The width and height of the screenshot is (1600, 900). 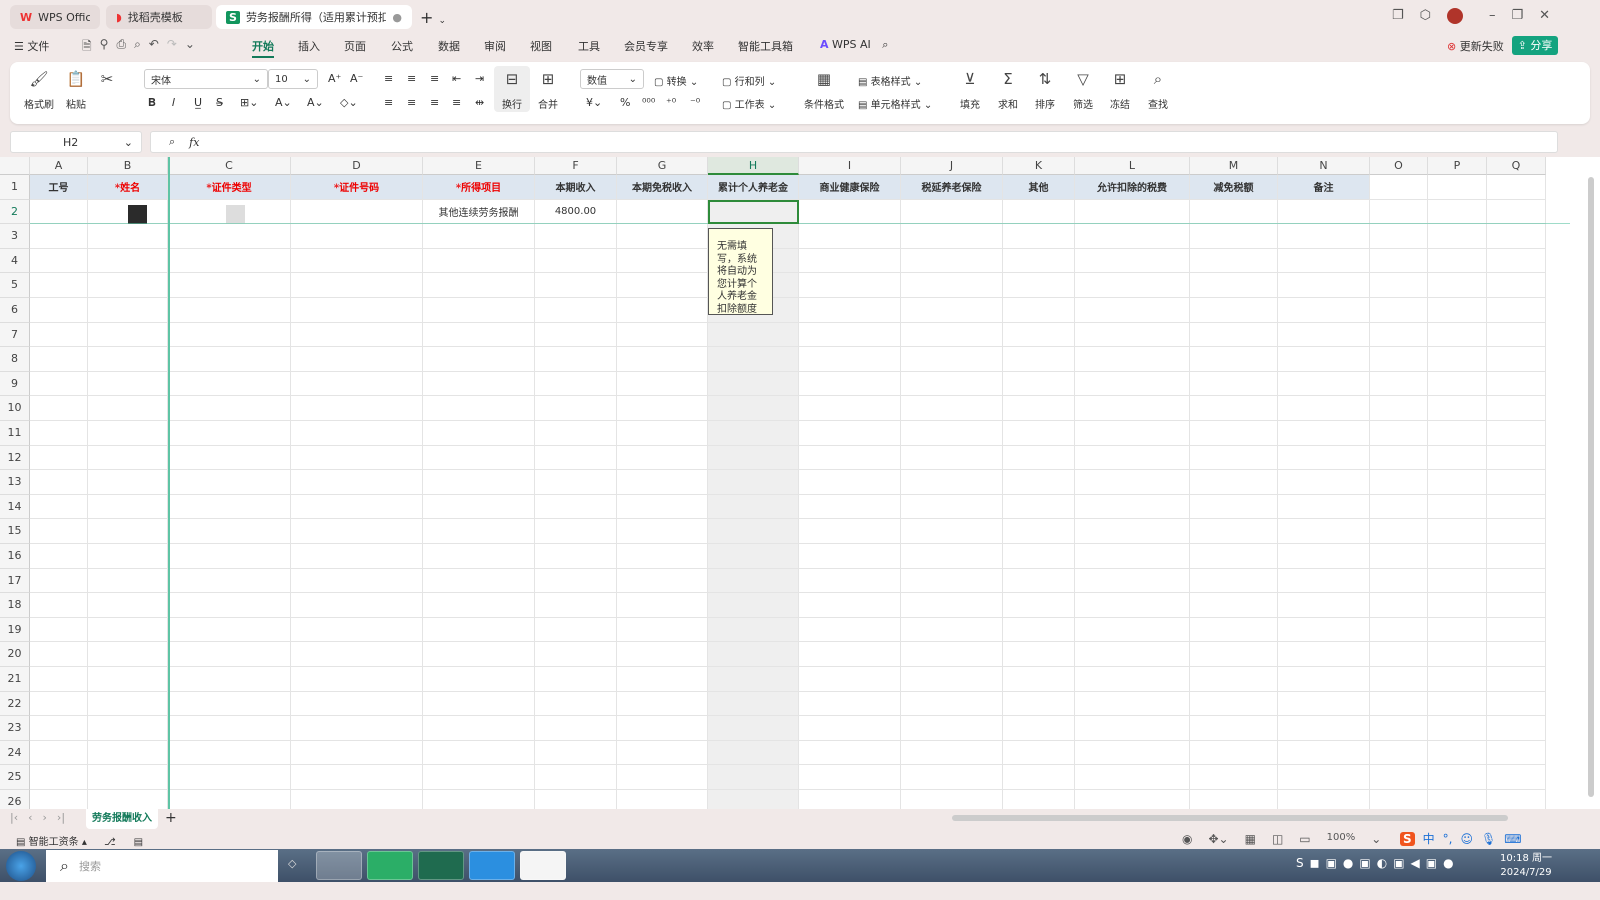 What do you see at coordinates (895, 103) in the screenshot?
I see `cell_style-button: ▤ 单元格样式 ⌄` at bounding box center [895, 103].